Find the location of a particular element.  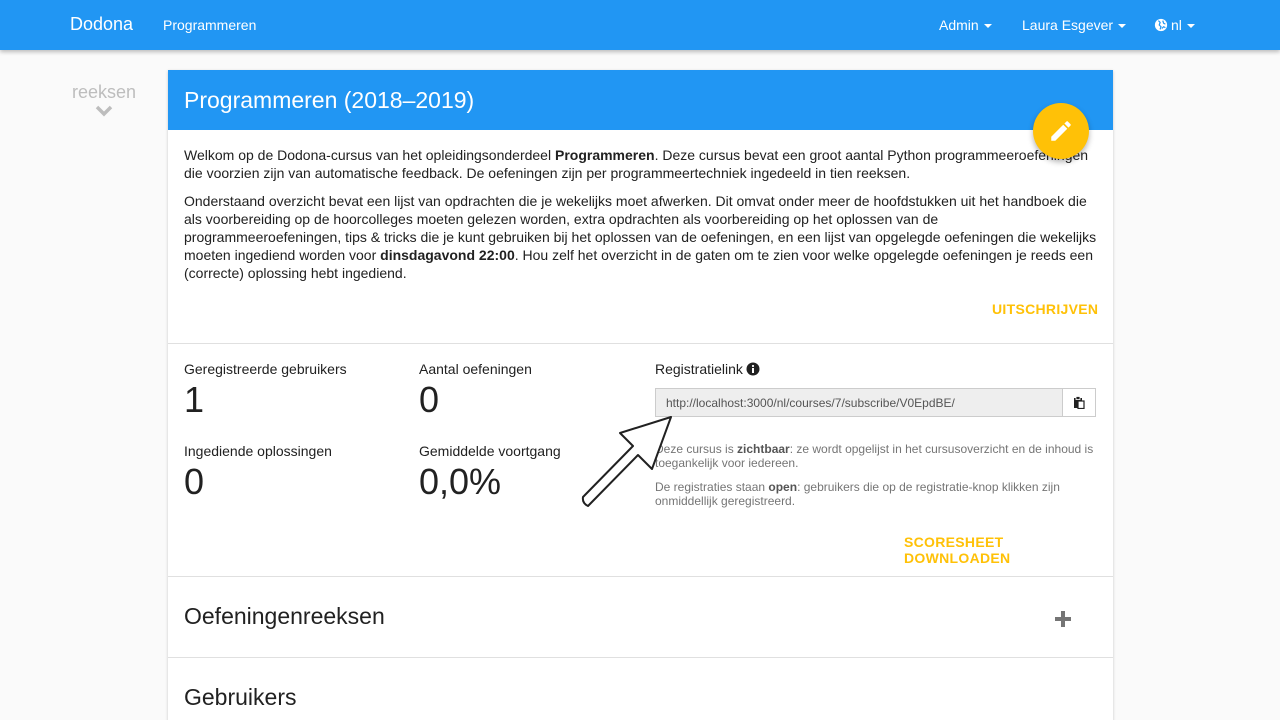

users-section-title: Gebruikers is located at coordinates (240, 697).